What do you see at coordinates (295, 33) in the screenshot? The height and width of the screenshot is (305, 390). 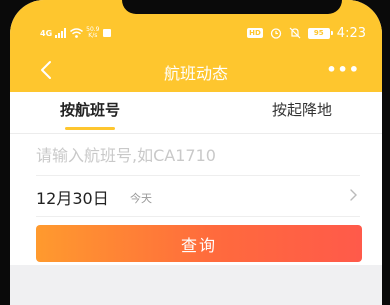 I see `mute-icon` at bounding box center [295, 33].